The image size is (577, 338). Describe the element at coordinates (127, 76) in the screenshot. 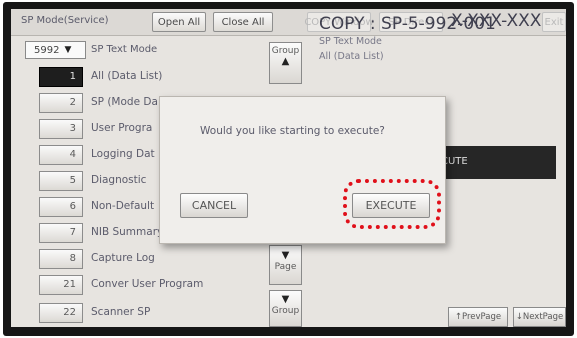

I see `list-item-label: All (Data List)` at that location.